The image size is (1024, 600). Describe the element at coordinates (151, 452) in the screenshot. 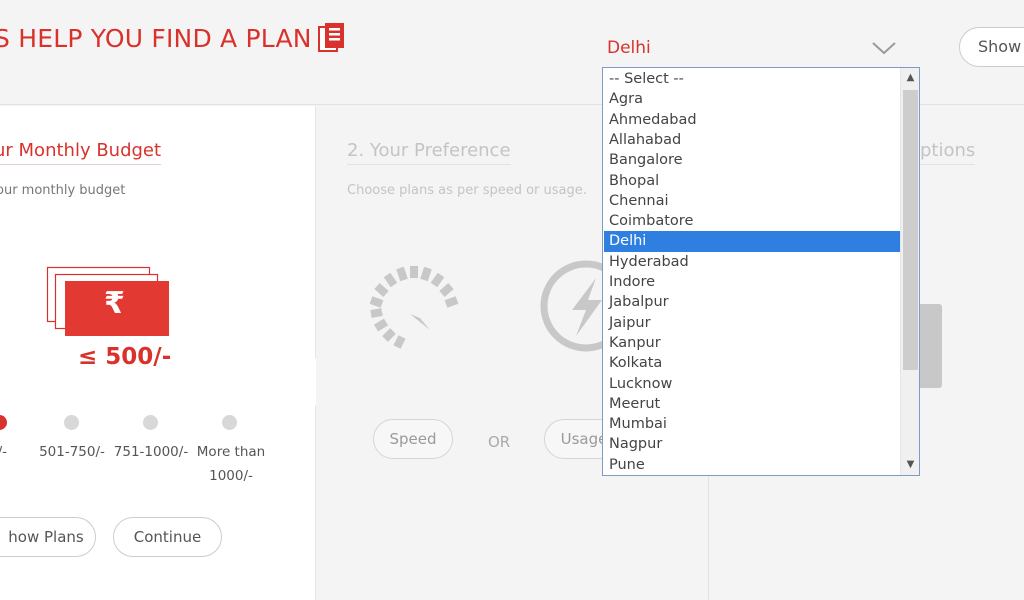

I see `range-label-3: 751-1000/-` at that location.